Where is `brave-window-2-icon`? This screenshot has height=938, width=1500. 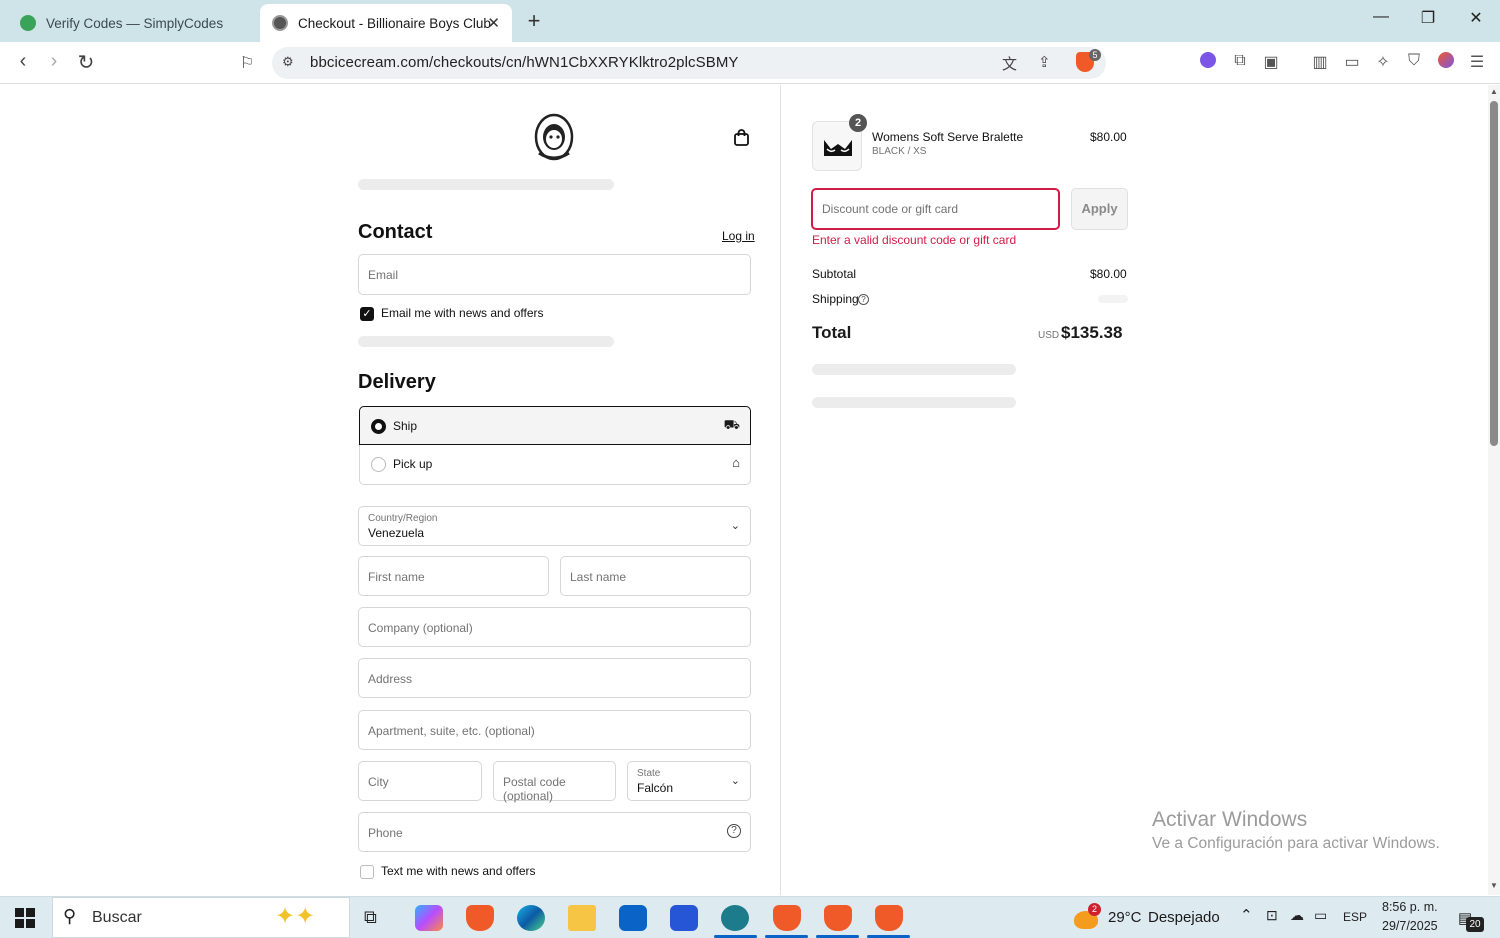
brave-window-2-icon is located at coordinates (838, 918).